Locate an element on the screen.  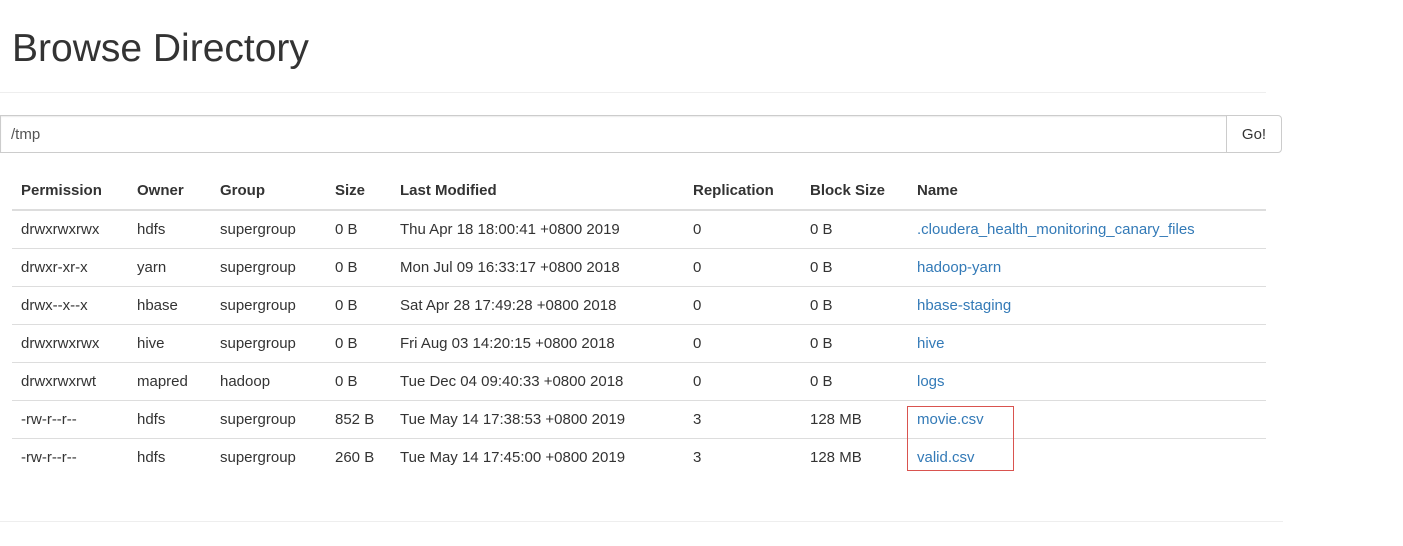
column-header-group: Group is located at coordinates (268, 191).